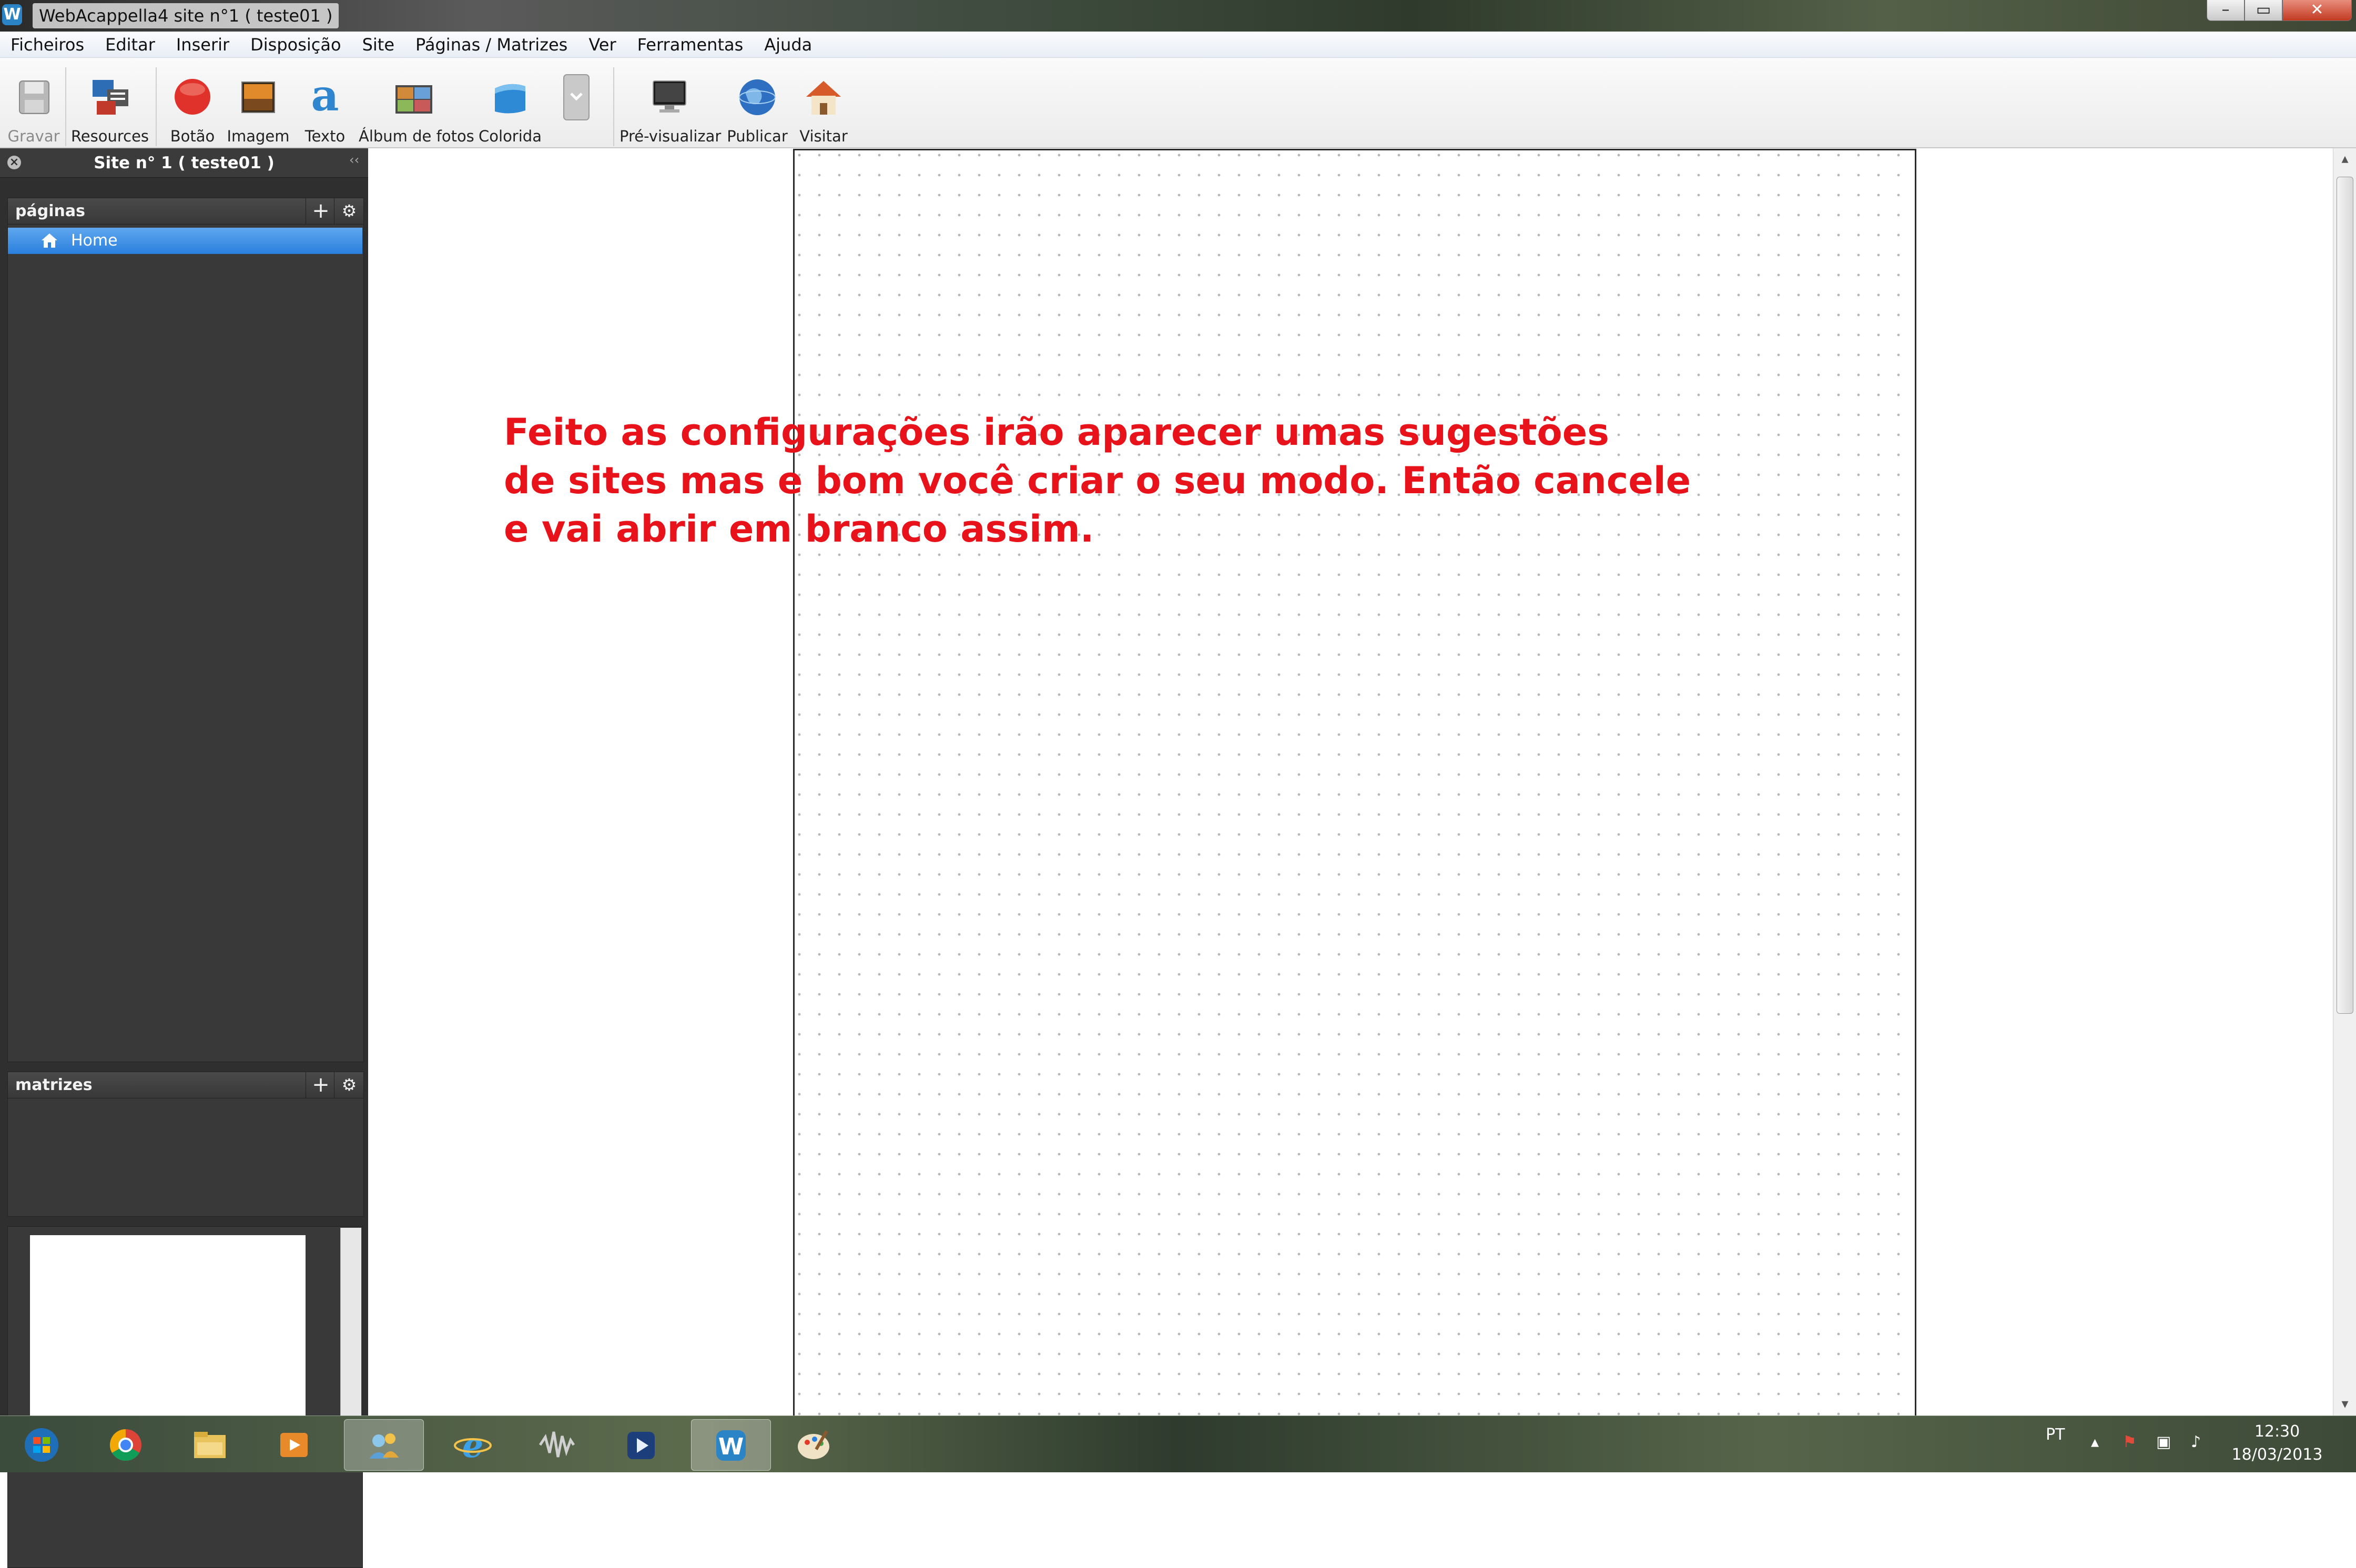 The image size is (2356, 1568). What do you see at coordinates (669, 96) in the screenshot?
I see `monitor-icon` at bounding box center [669, 96].